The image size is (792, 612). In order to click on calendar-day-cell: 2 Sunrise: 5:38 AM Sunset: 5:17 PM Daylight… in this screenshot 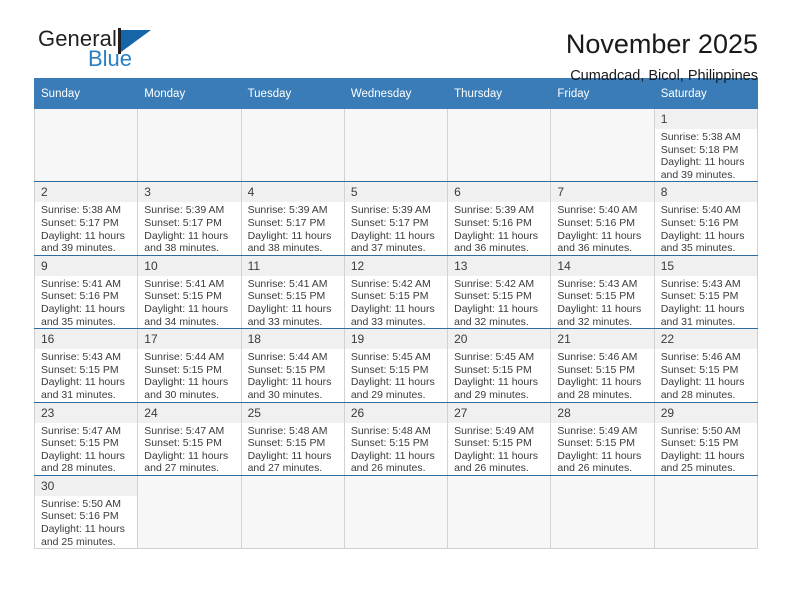, I will do `click(86, 218)`.